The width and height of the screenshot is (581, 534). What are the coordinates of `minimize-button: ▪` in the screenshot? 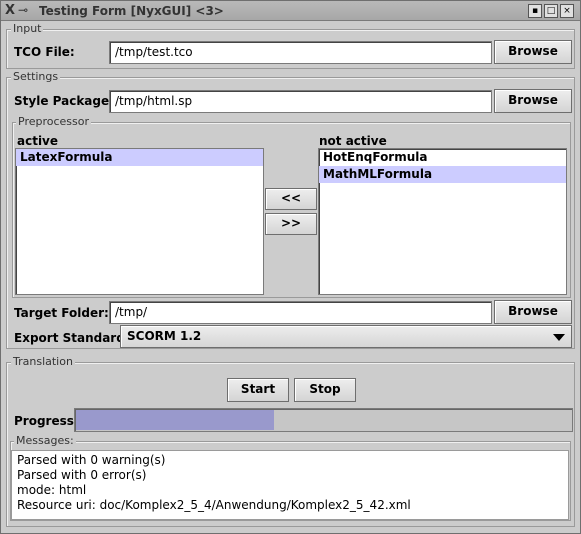 It's located at (535, 11).